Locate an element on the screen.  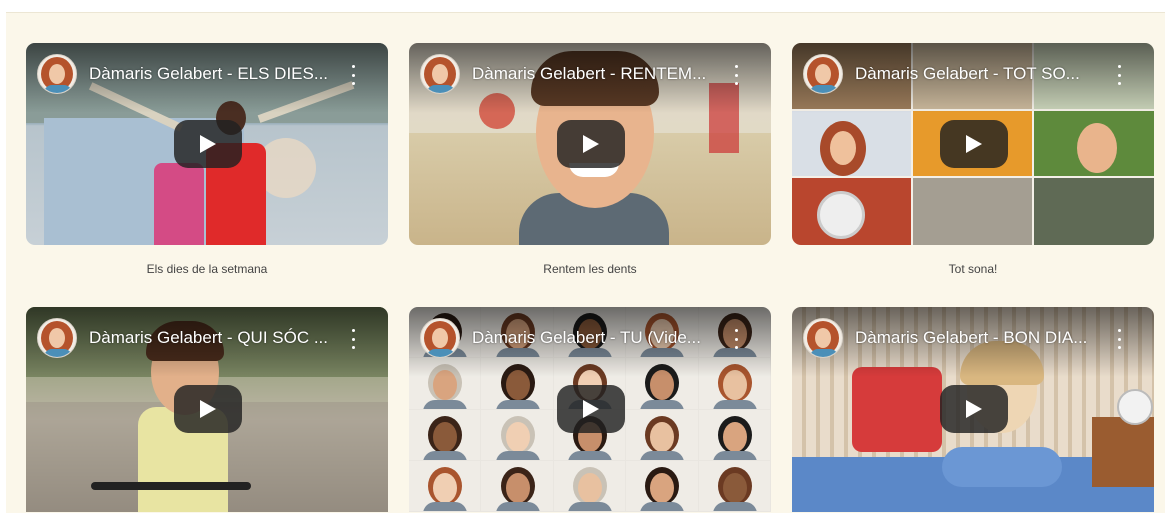
video-caption: Rentem les dents is located at coordinates (590, 269).